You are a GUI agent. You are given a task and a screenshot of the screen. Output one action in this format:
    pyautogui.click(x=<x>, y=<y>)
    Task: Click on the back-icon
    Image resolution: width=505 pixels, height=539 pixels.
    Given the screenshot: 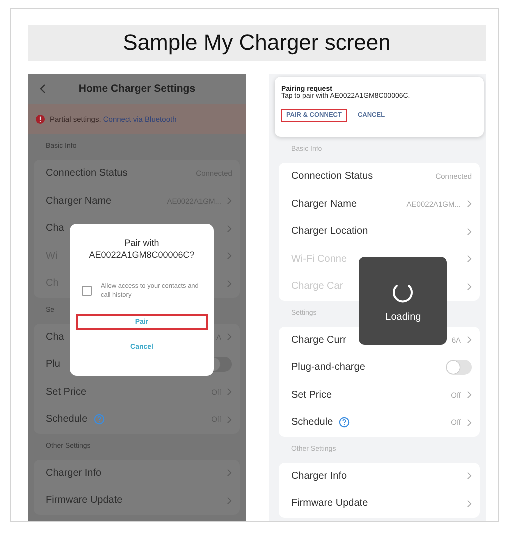 What is the action you would take?
    pyautogui.click(x=43, y=89)
    